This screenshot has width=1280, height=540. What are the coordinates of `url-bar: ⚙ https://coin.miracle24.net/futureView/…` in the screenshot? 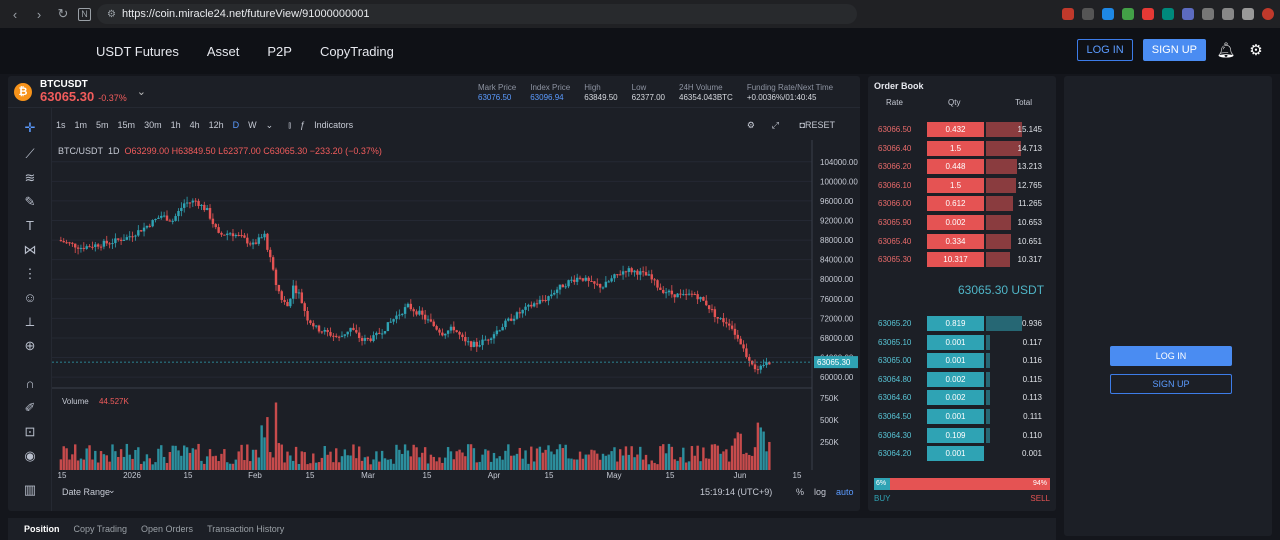 It's located at (477, 14).